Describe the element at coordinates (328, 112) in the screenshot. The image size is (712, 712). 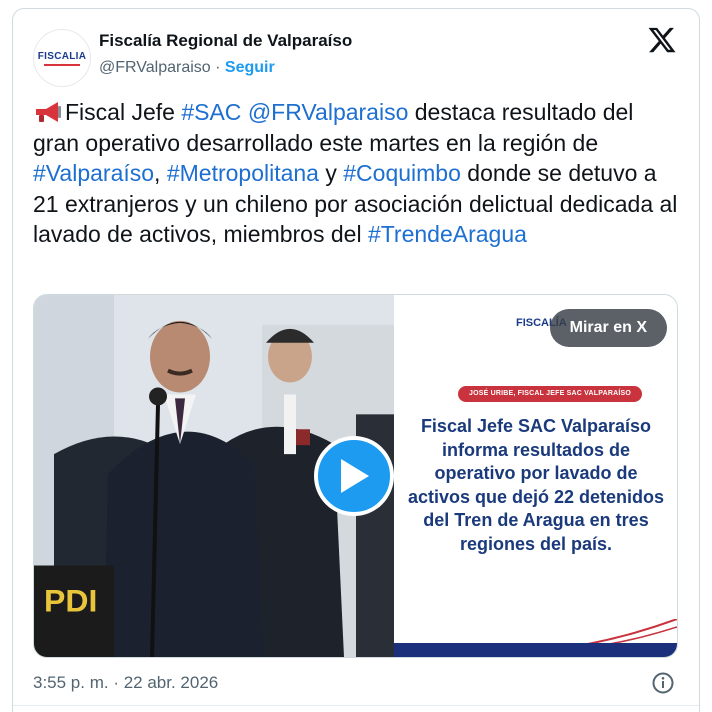
I see `mention-link: @FRValparaiso` at that location.